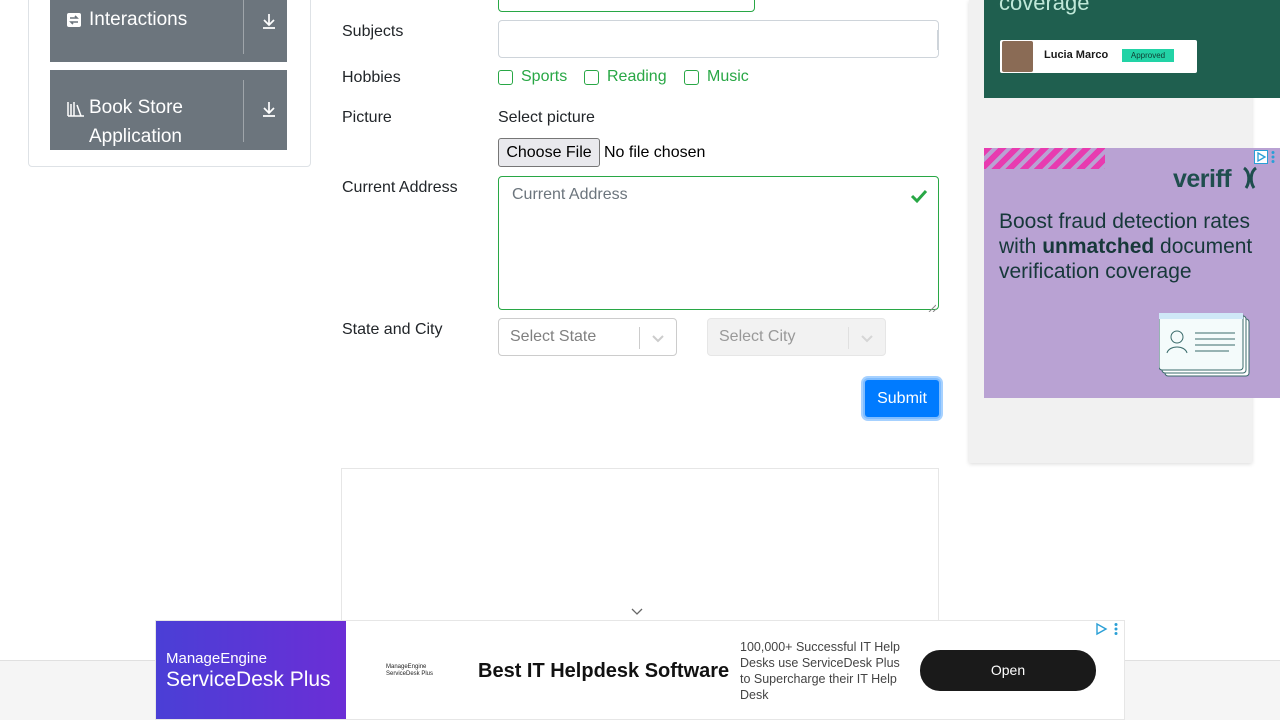 The width and height of the screenshot is (1280, 720). Describe the element at coordinates (248, 679) in the screenshot. I see `brand-line: ServiceDesk Plus` at that location.